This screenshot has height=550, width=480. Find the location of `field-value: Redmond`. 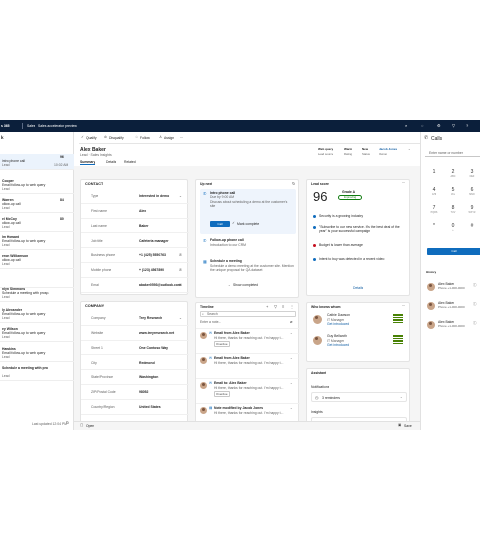

field-value: Redmond is located at coordinates (162, 363).